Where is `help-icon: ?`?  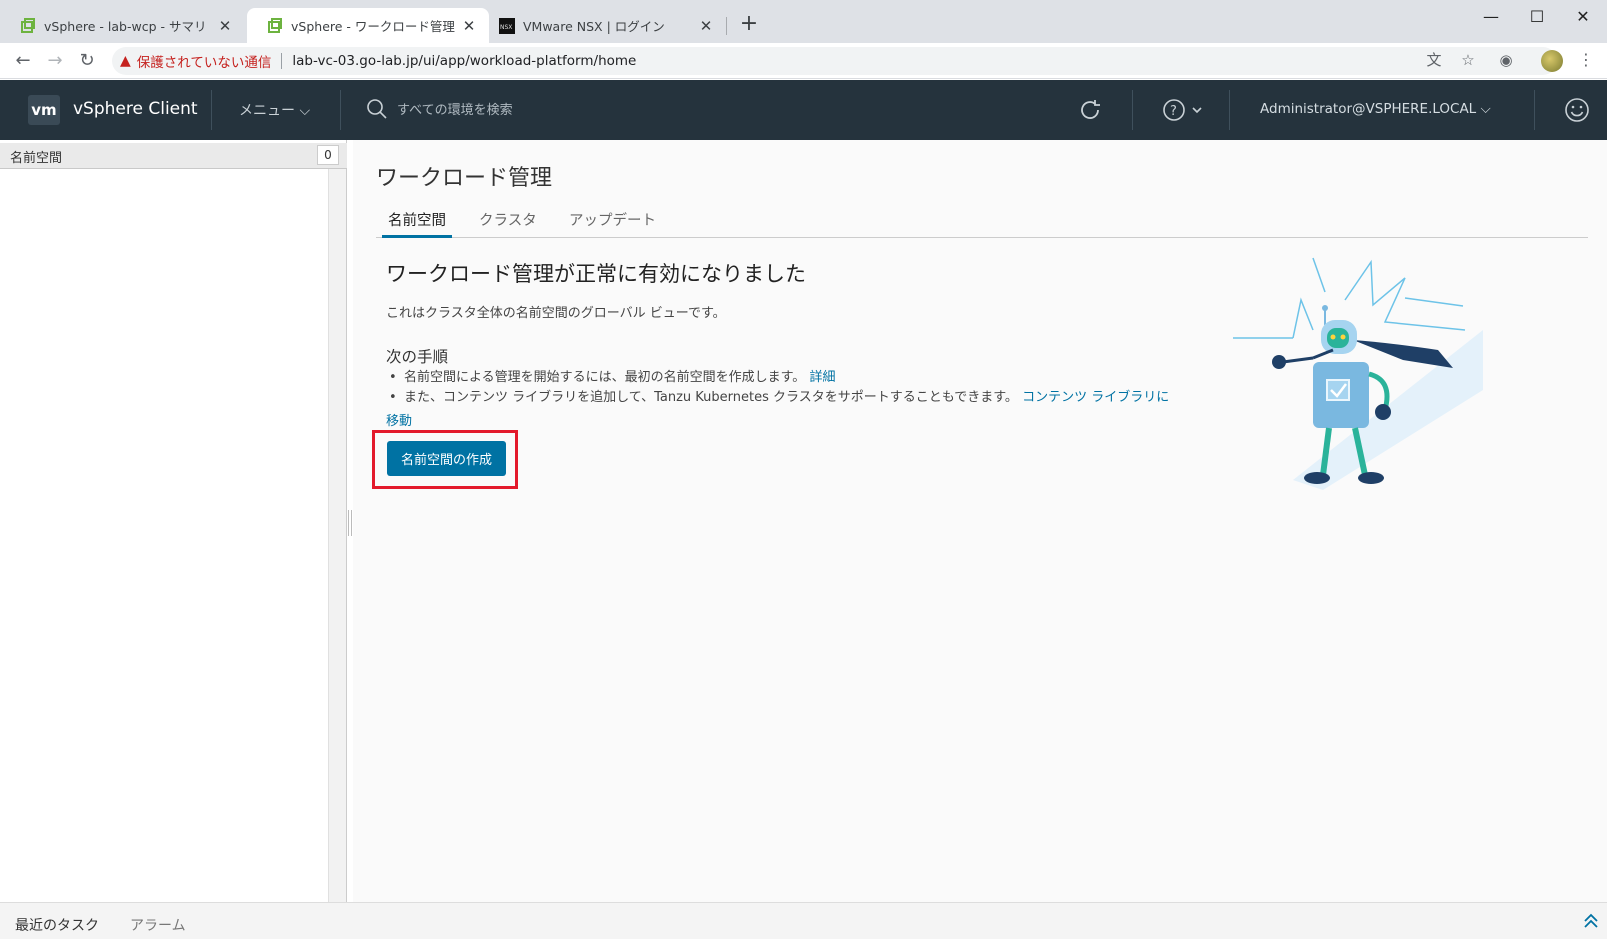 help-icon: ? is located at coordinates (1184, 110).